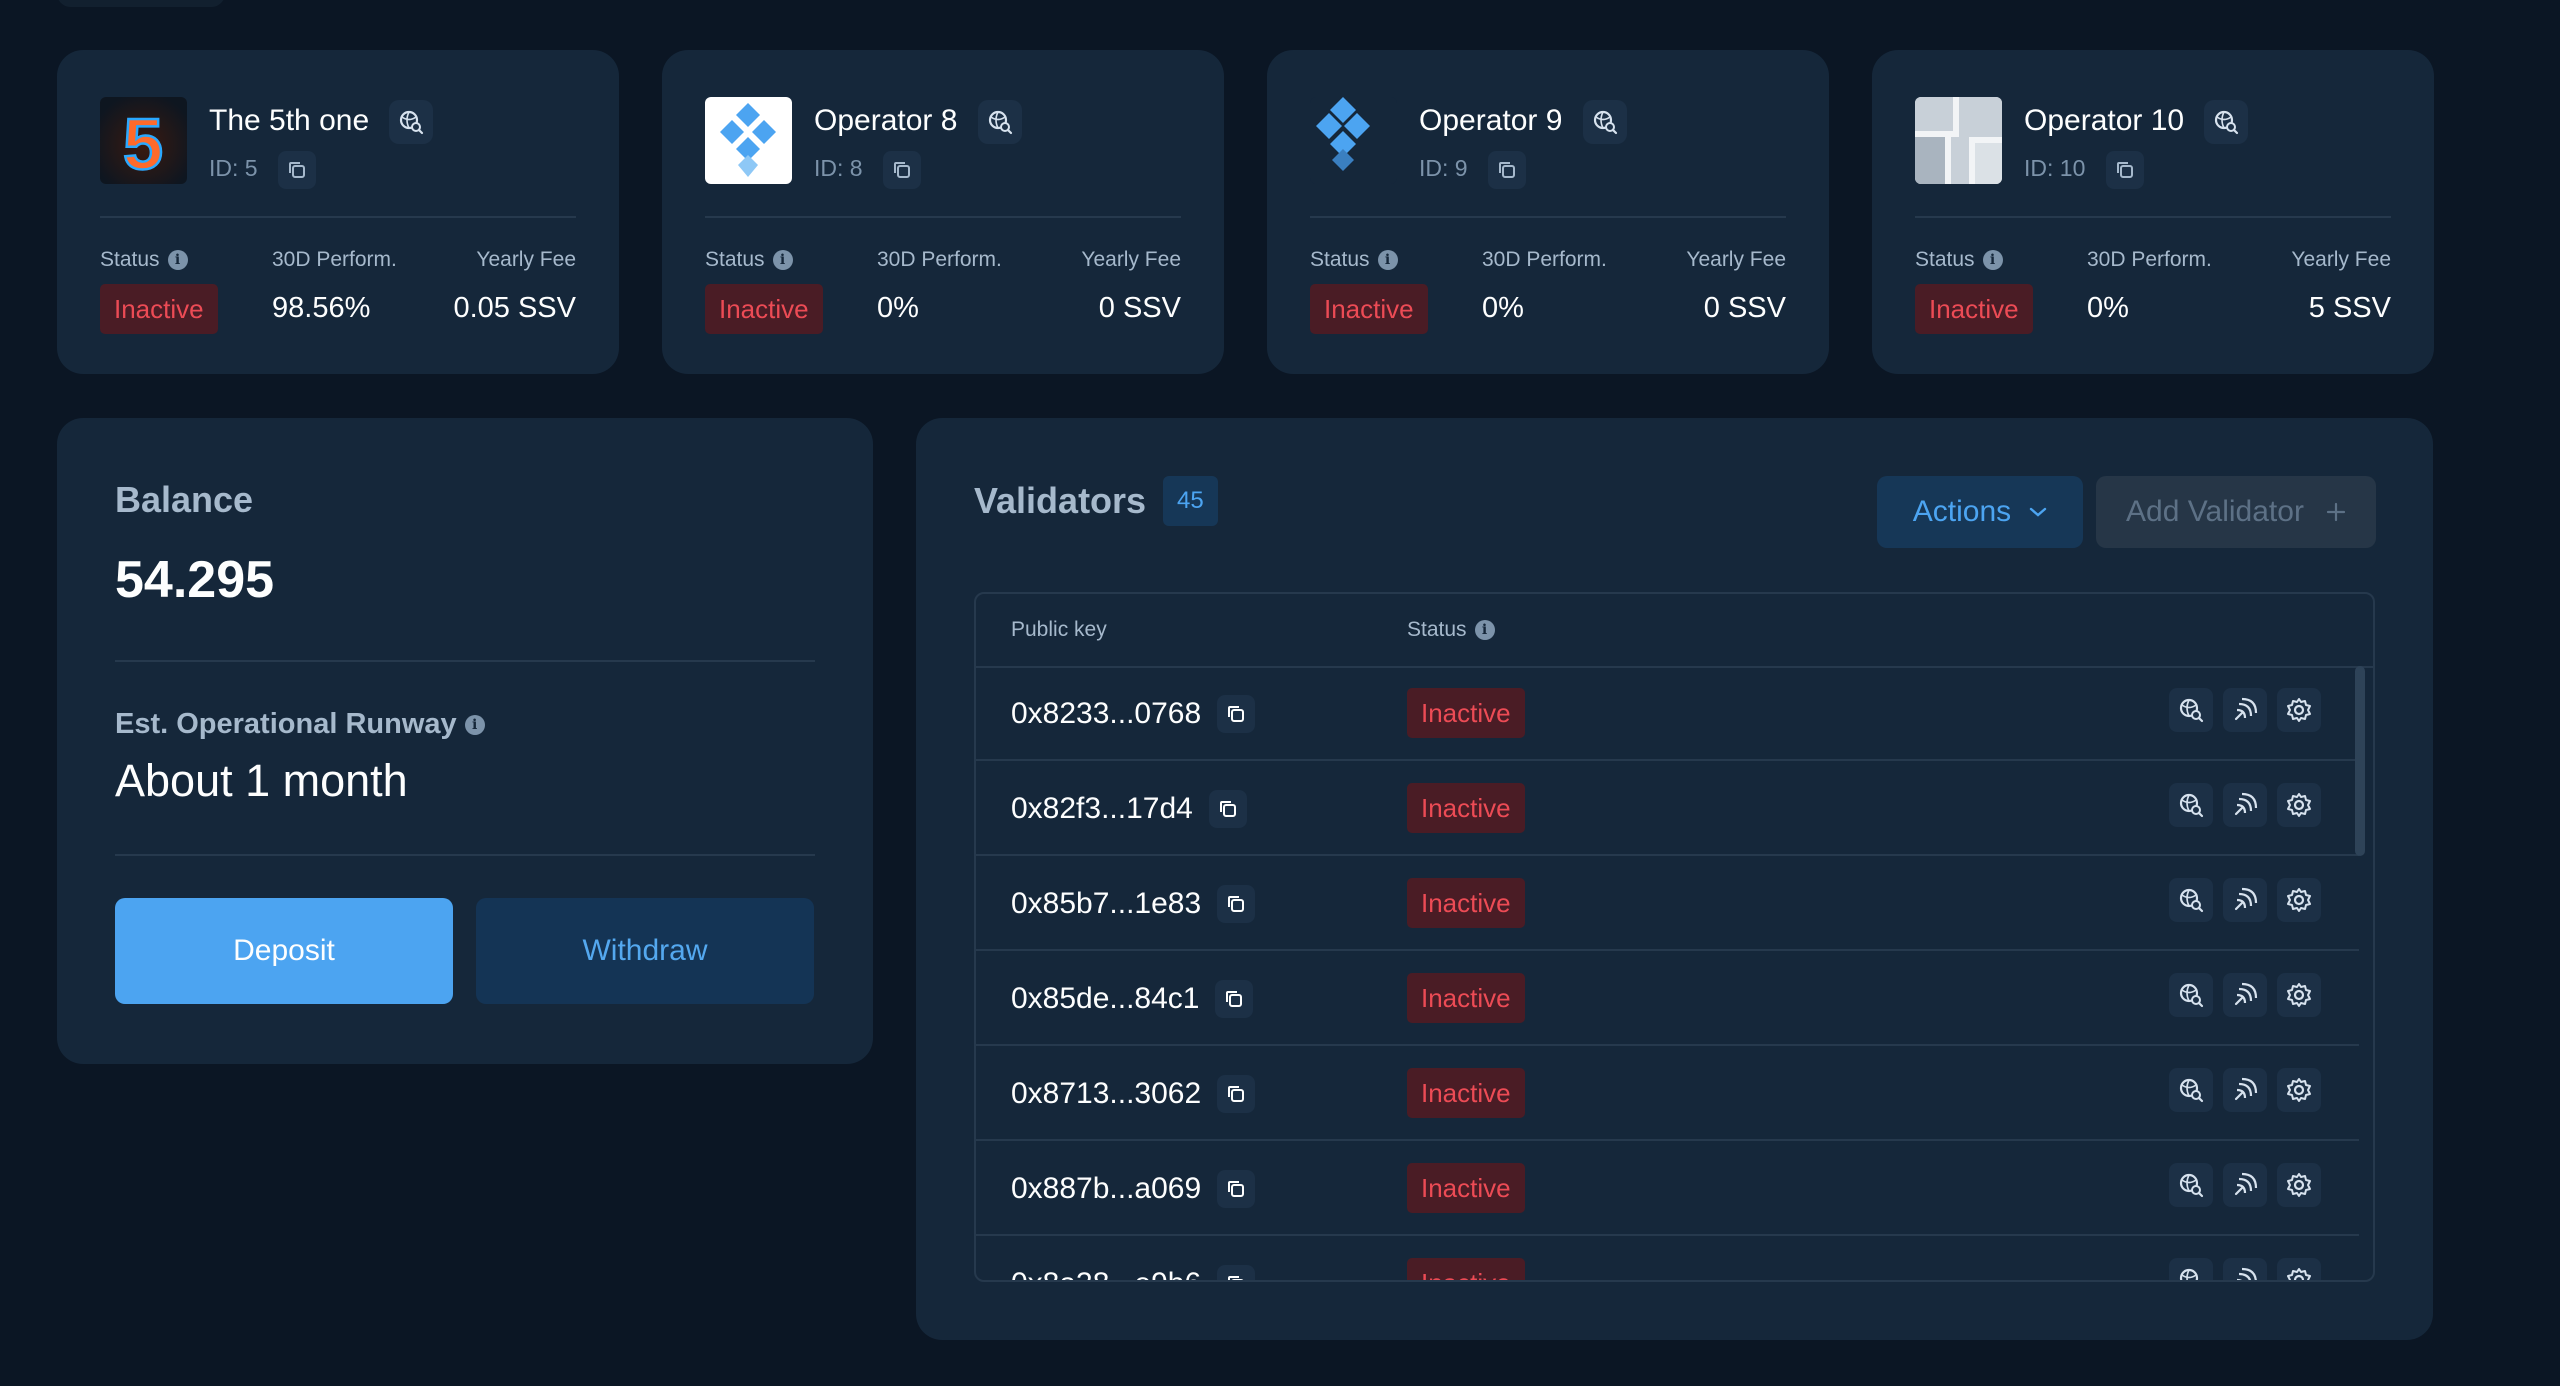 This screenshot has height=1386, width=2560. I want to click on public-key-cell: 0x8233...0768, so click(1133, 714).